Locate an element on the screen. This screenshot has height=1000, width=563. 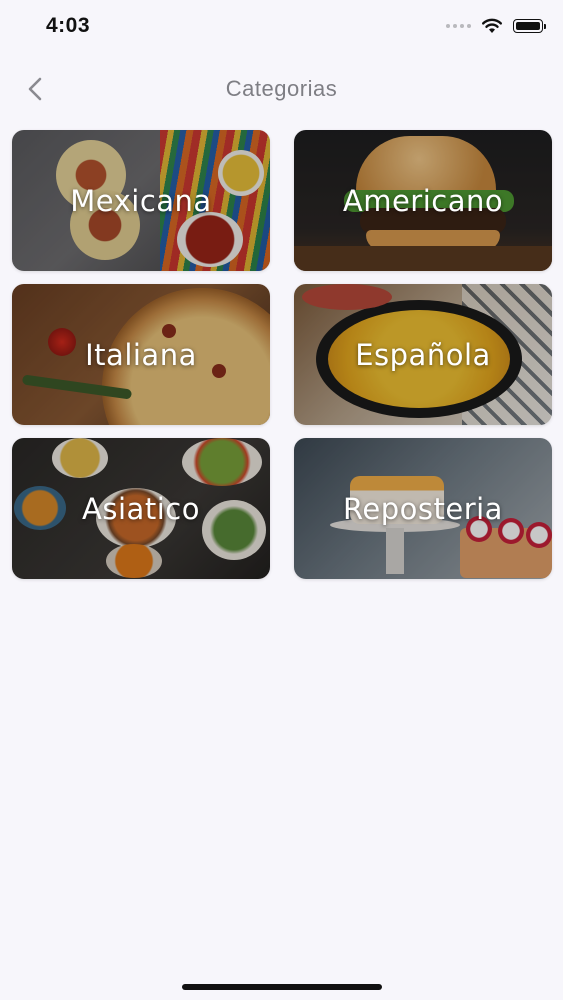
category-label: Española is located at coordinates (423, 354).